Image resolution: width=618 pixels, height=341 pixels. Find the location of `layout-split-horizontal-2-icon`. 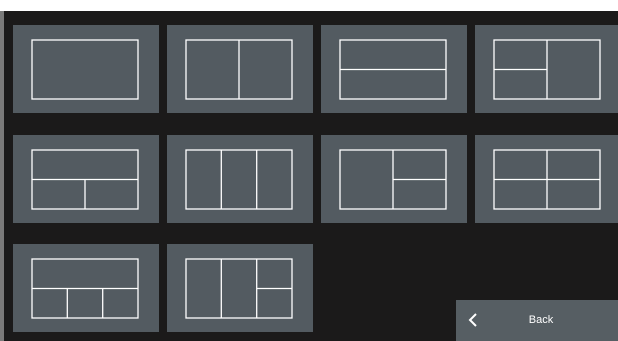

layout-split-horizontal-2-icon is located at coordinates (393, 69).